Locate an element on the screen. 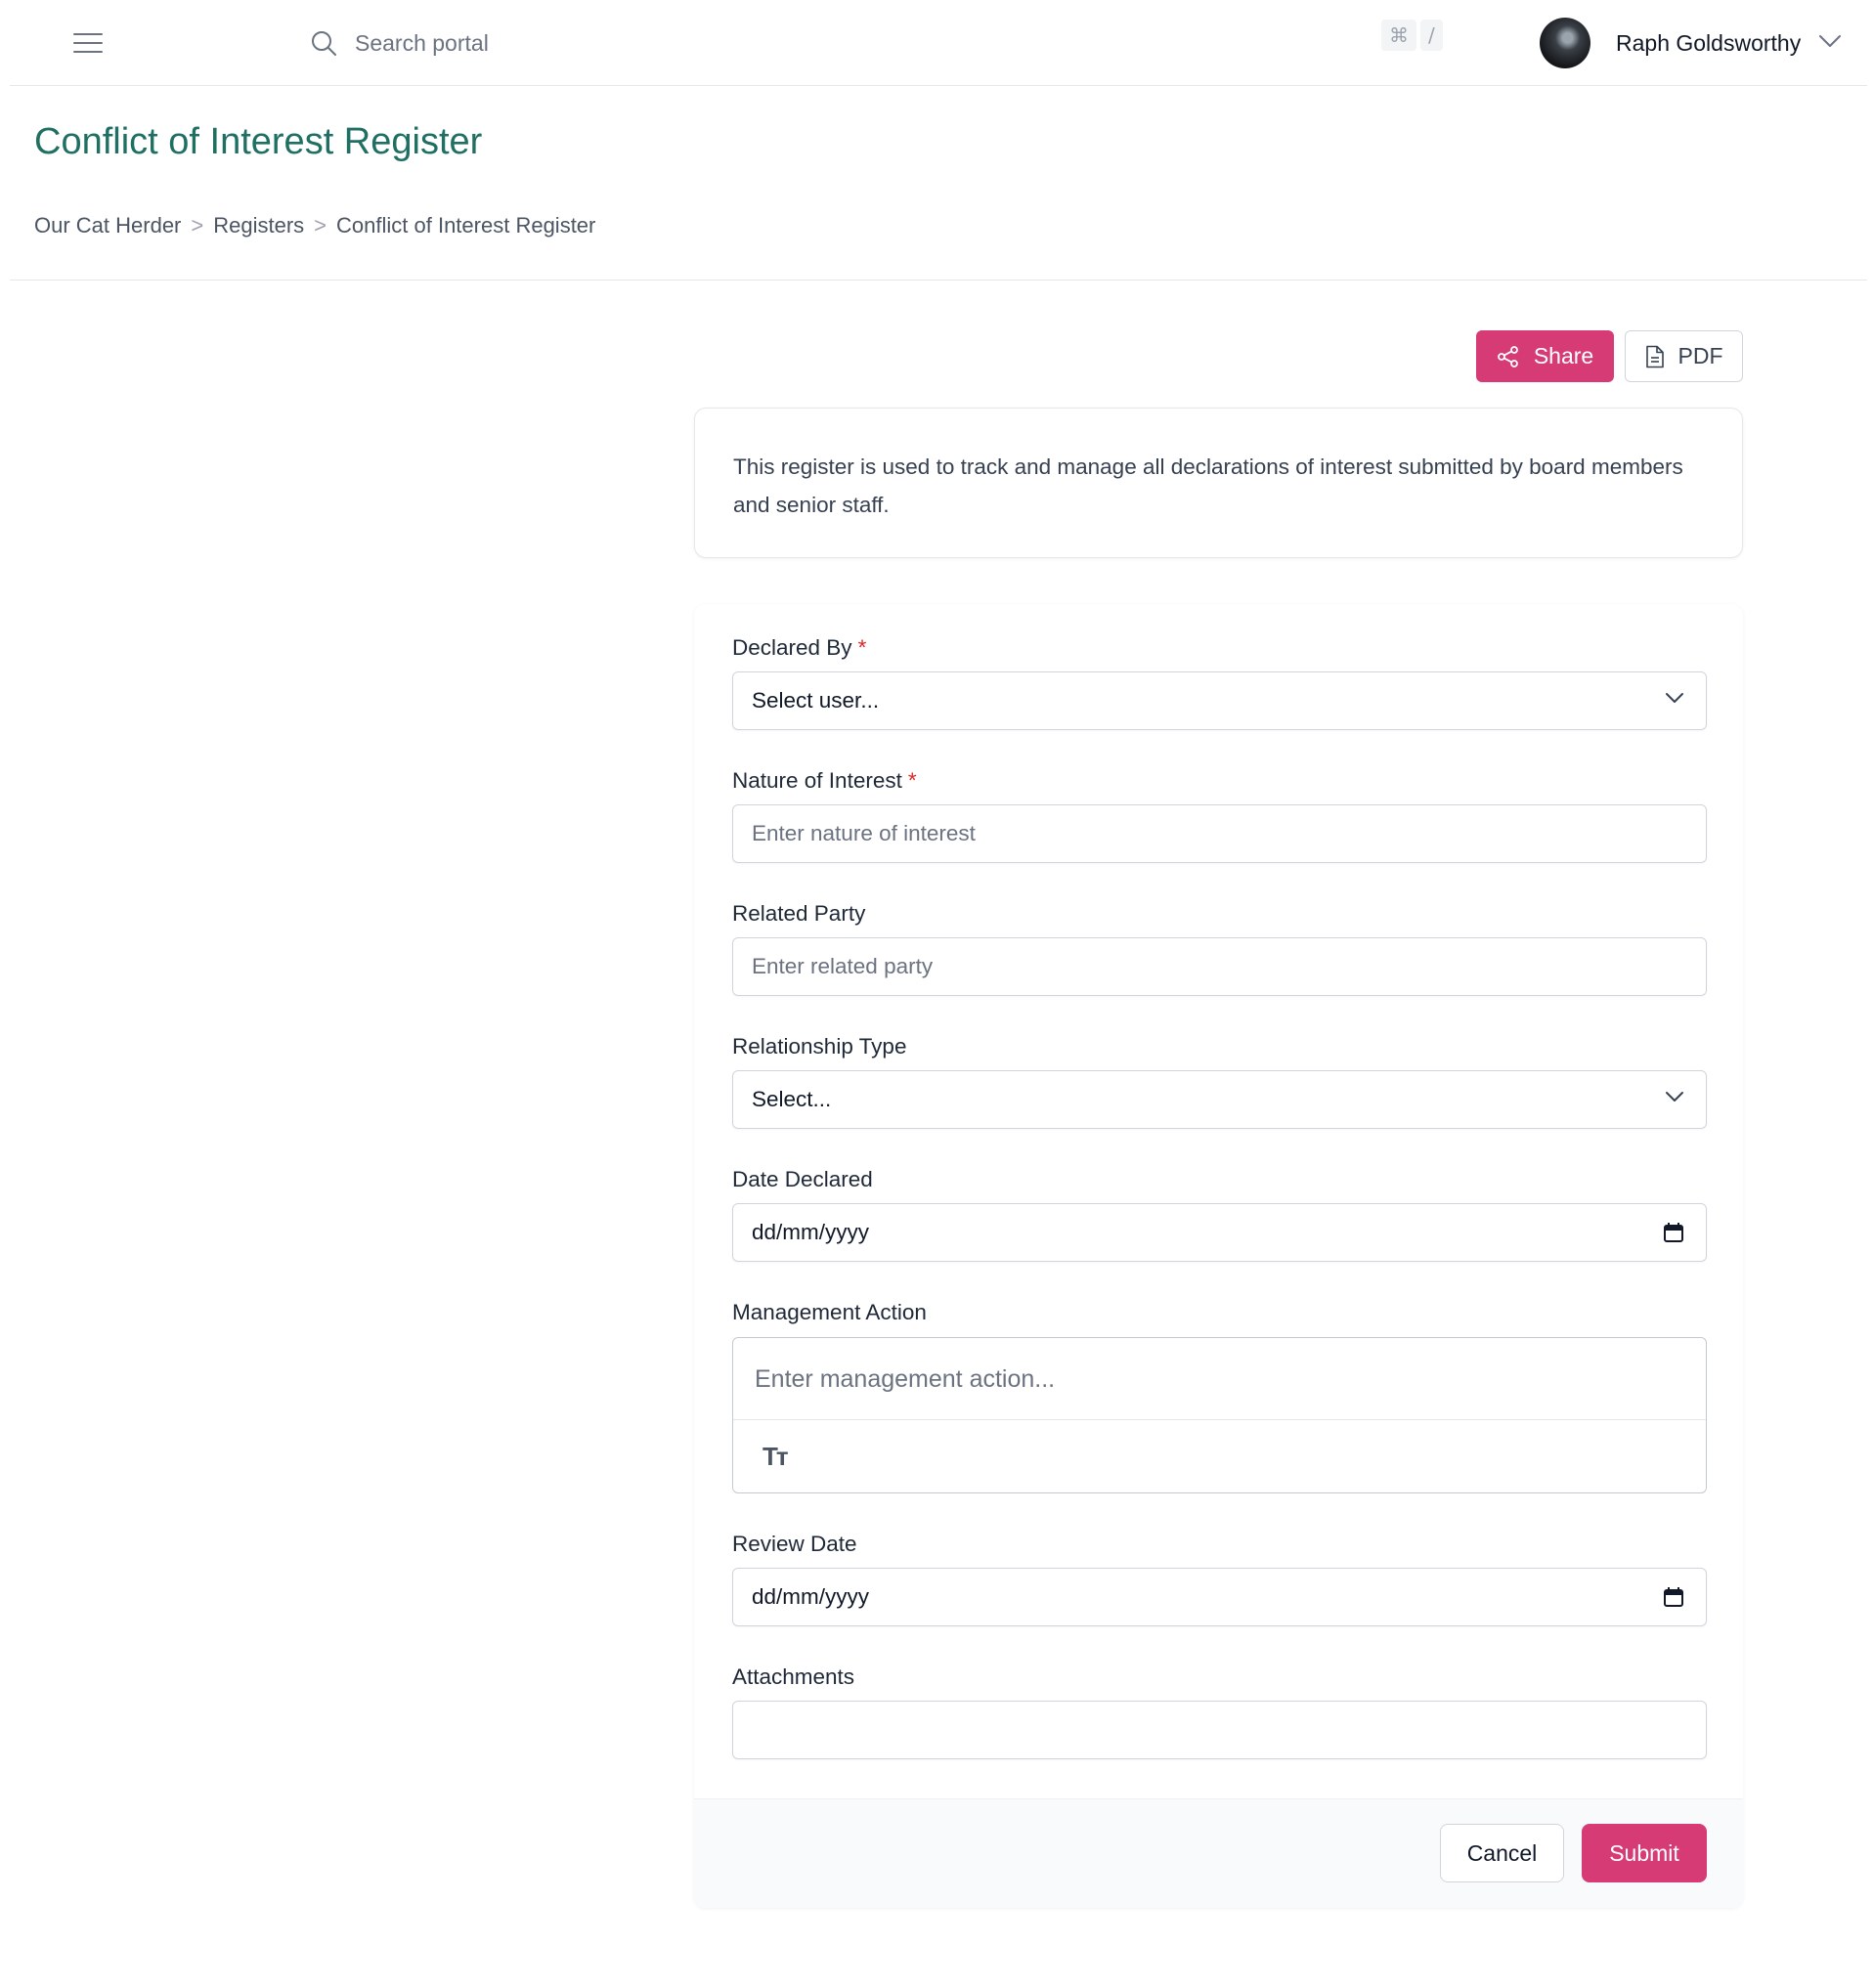  pdf-button: PDF is located at coordinates (1684, 356).